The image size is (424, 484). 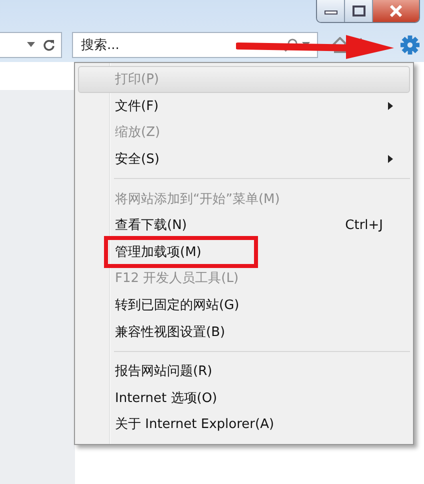 I want to click on menu-item: Internet 选项(O), so click(x=244, y=398).